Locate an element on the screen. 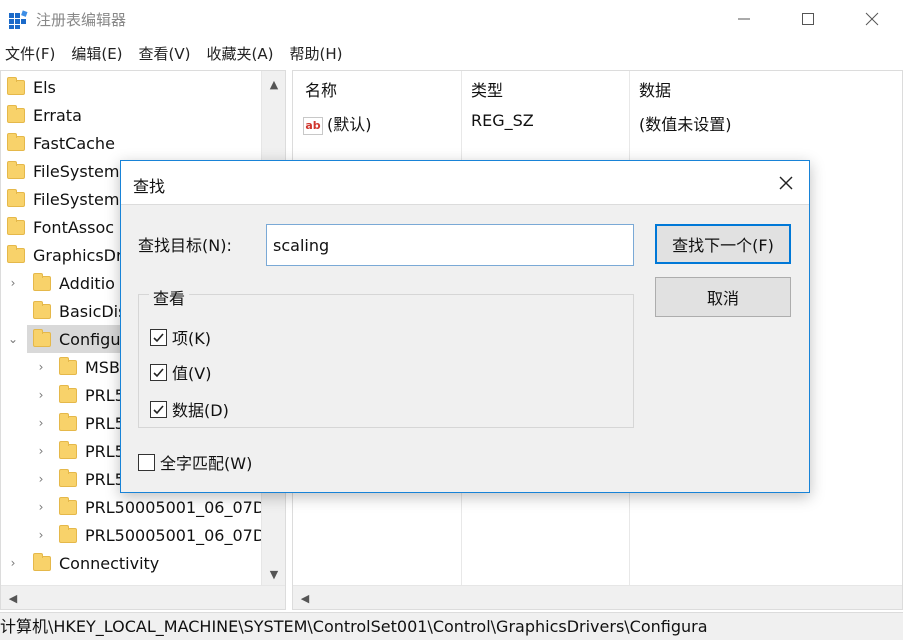  tree-item: Errata is located at coordinates (44, 115).